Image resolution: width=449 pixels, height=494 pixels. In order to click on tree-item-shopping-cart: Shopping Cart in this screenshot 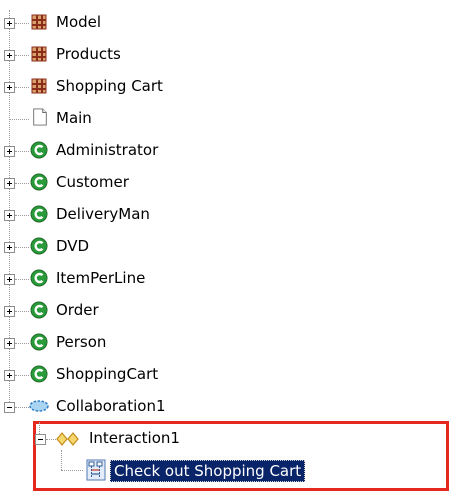, I will do `click(224, 88)`.